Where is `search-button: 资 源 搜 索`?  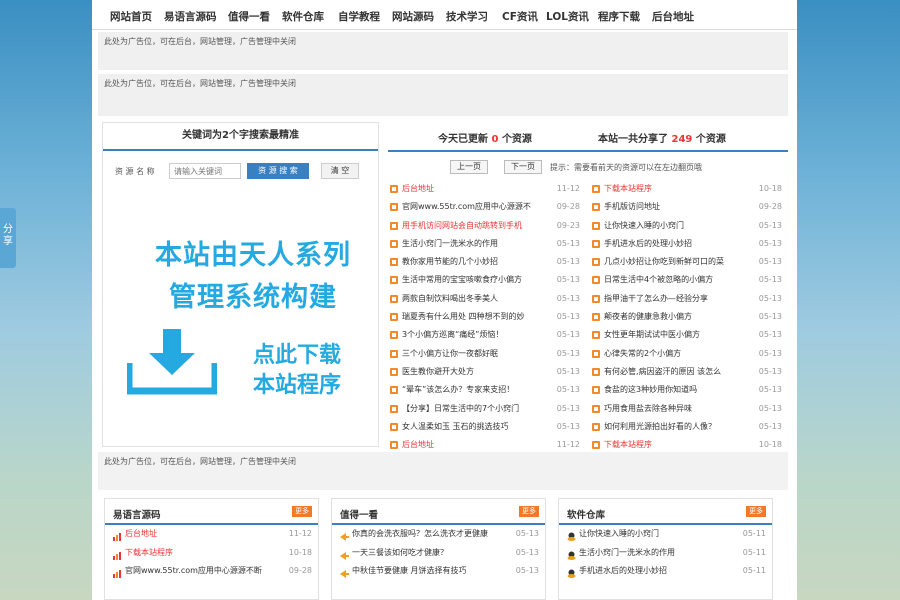
search-button: 资 源 搜 索 is located at coordinates (278, 171).